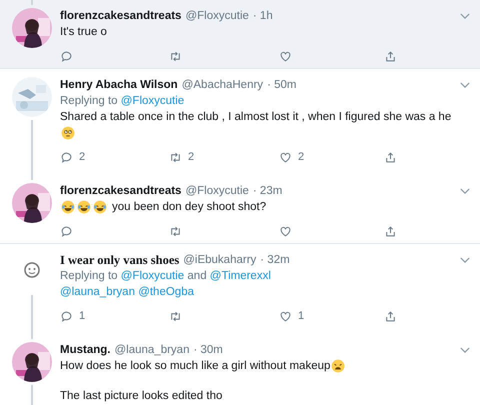 The height and width of the screenshot is (405, 480). I want to click on joiner-text: and, so click(197, 276).